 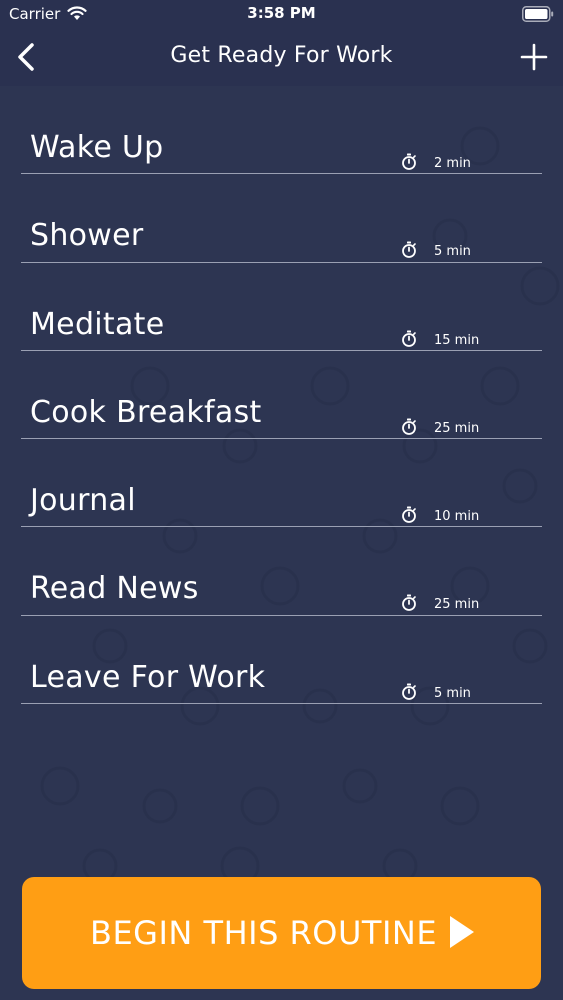 I want to click on routine-step-row: Meditate 15 min, so click(x=281, y=307).